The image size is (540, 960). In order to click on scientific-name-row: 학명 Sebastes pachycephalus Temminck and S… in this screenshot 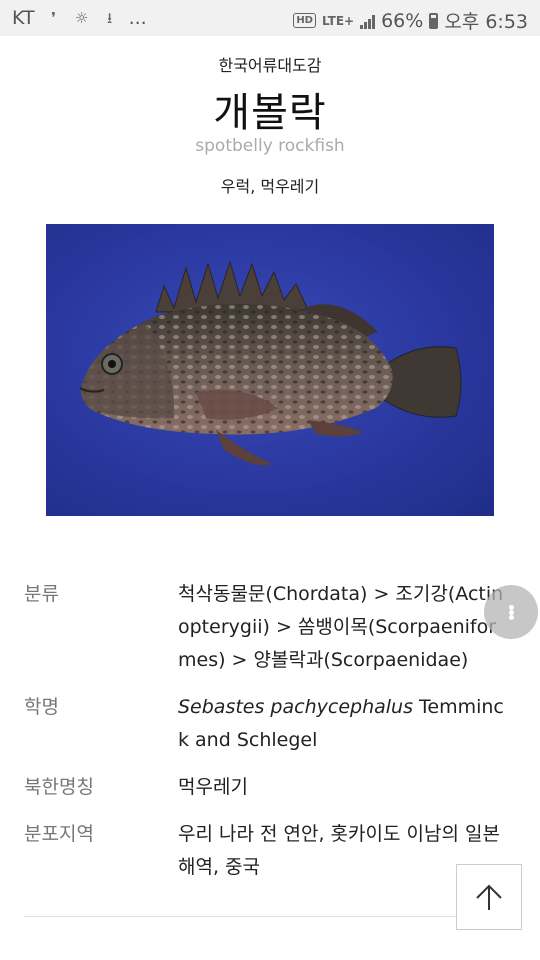, I will do `click(269, 724)`.